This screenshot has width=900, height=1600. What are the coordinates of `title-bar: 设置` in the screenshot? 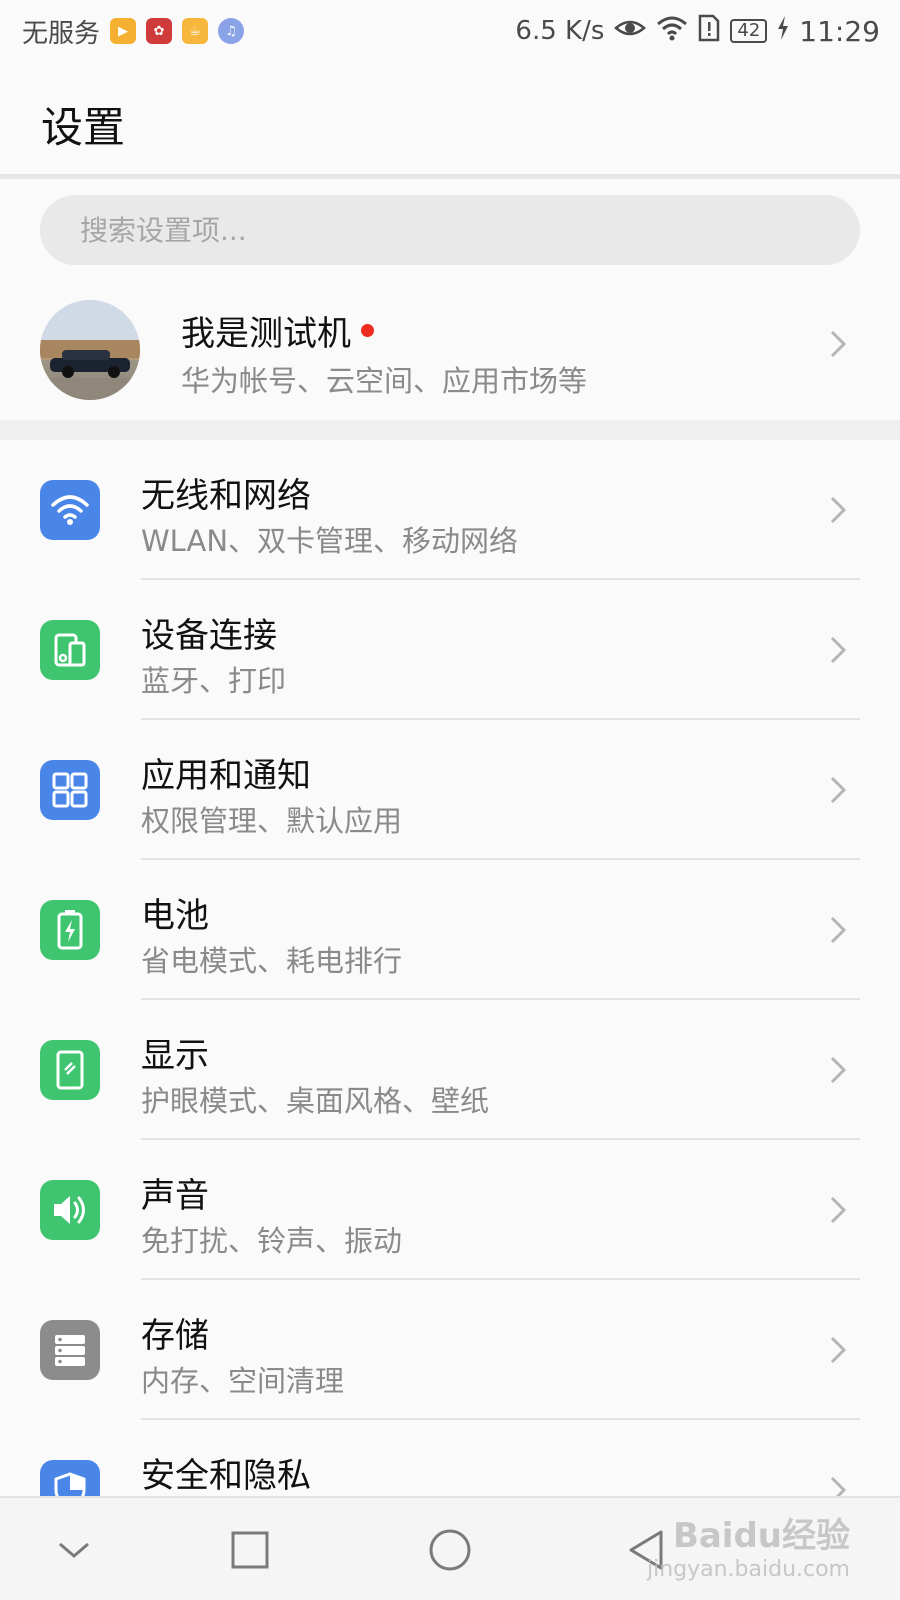 It's located at (450, 118).